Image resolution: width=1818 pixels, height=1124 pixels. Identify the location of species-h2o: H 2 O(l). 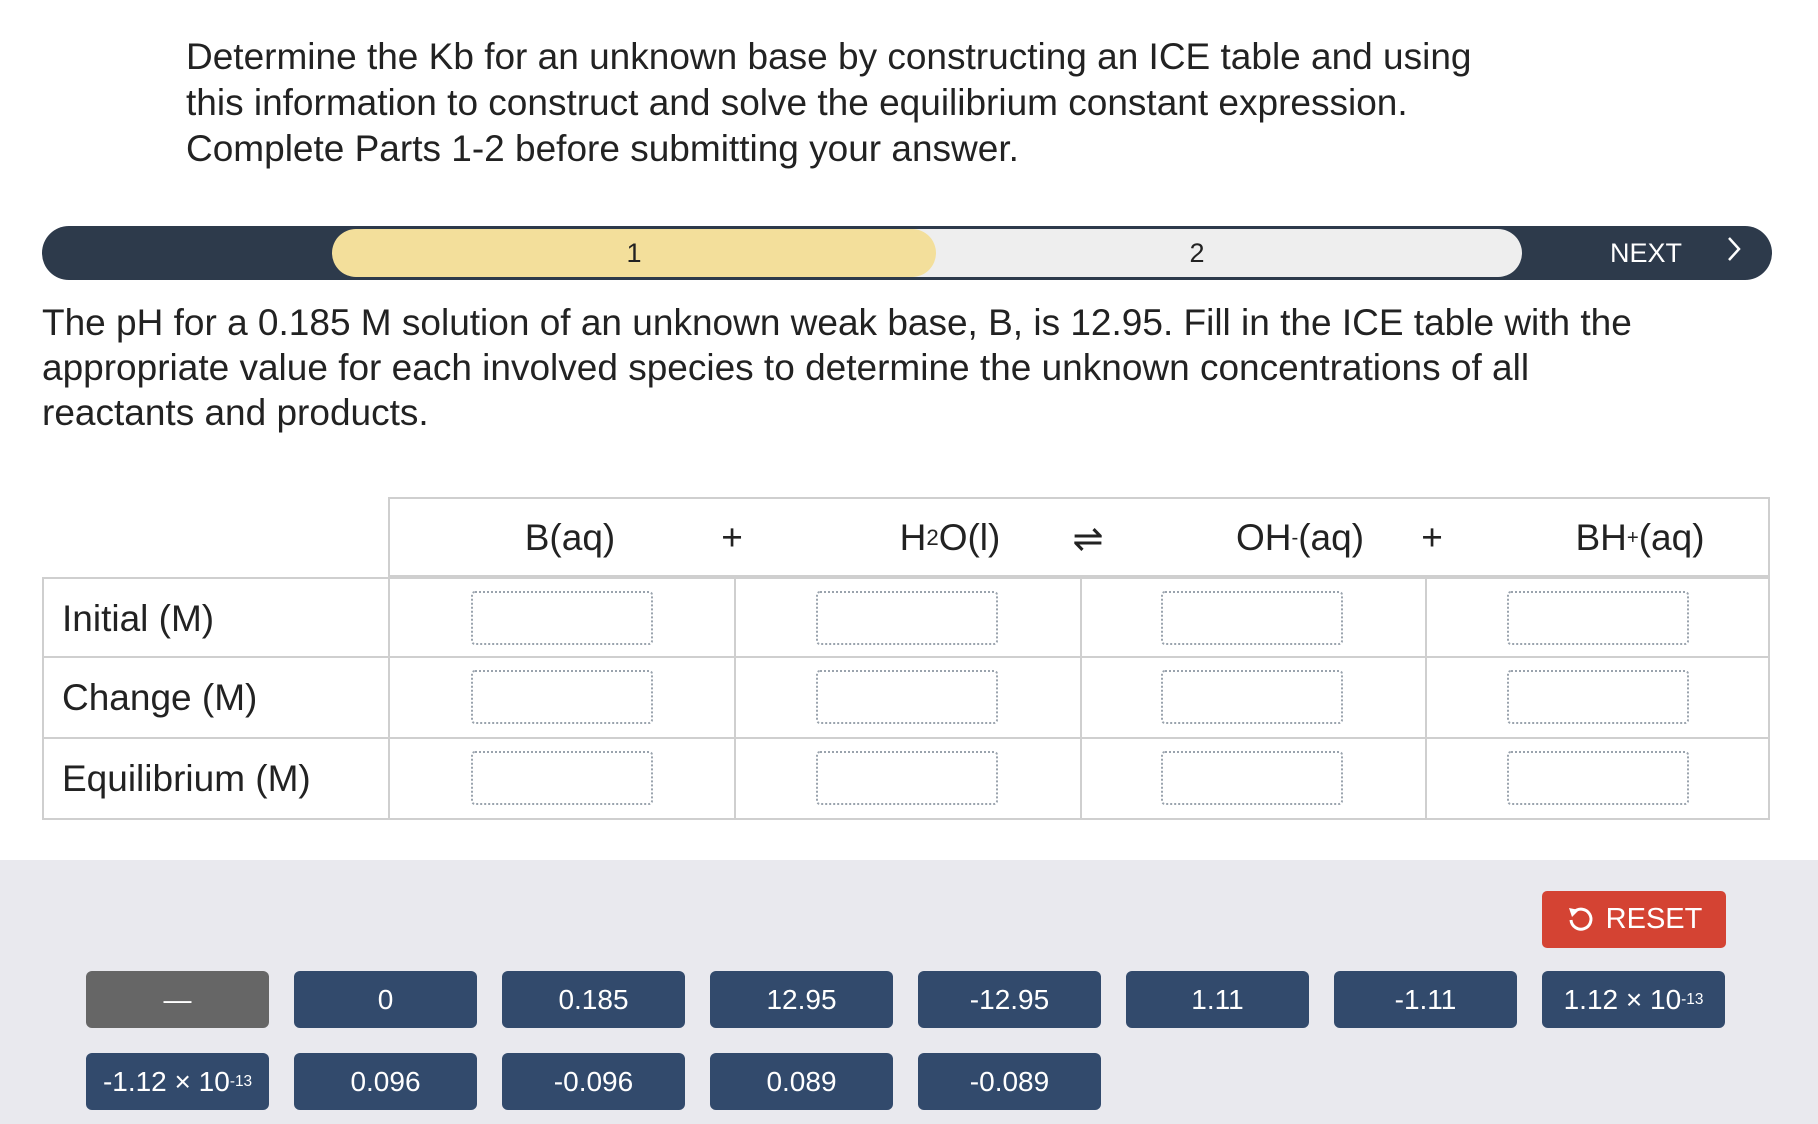
(950, 538).